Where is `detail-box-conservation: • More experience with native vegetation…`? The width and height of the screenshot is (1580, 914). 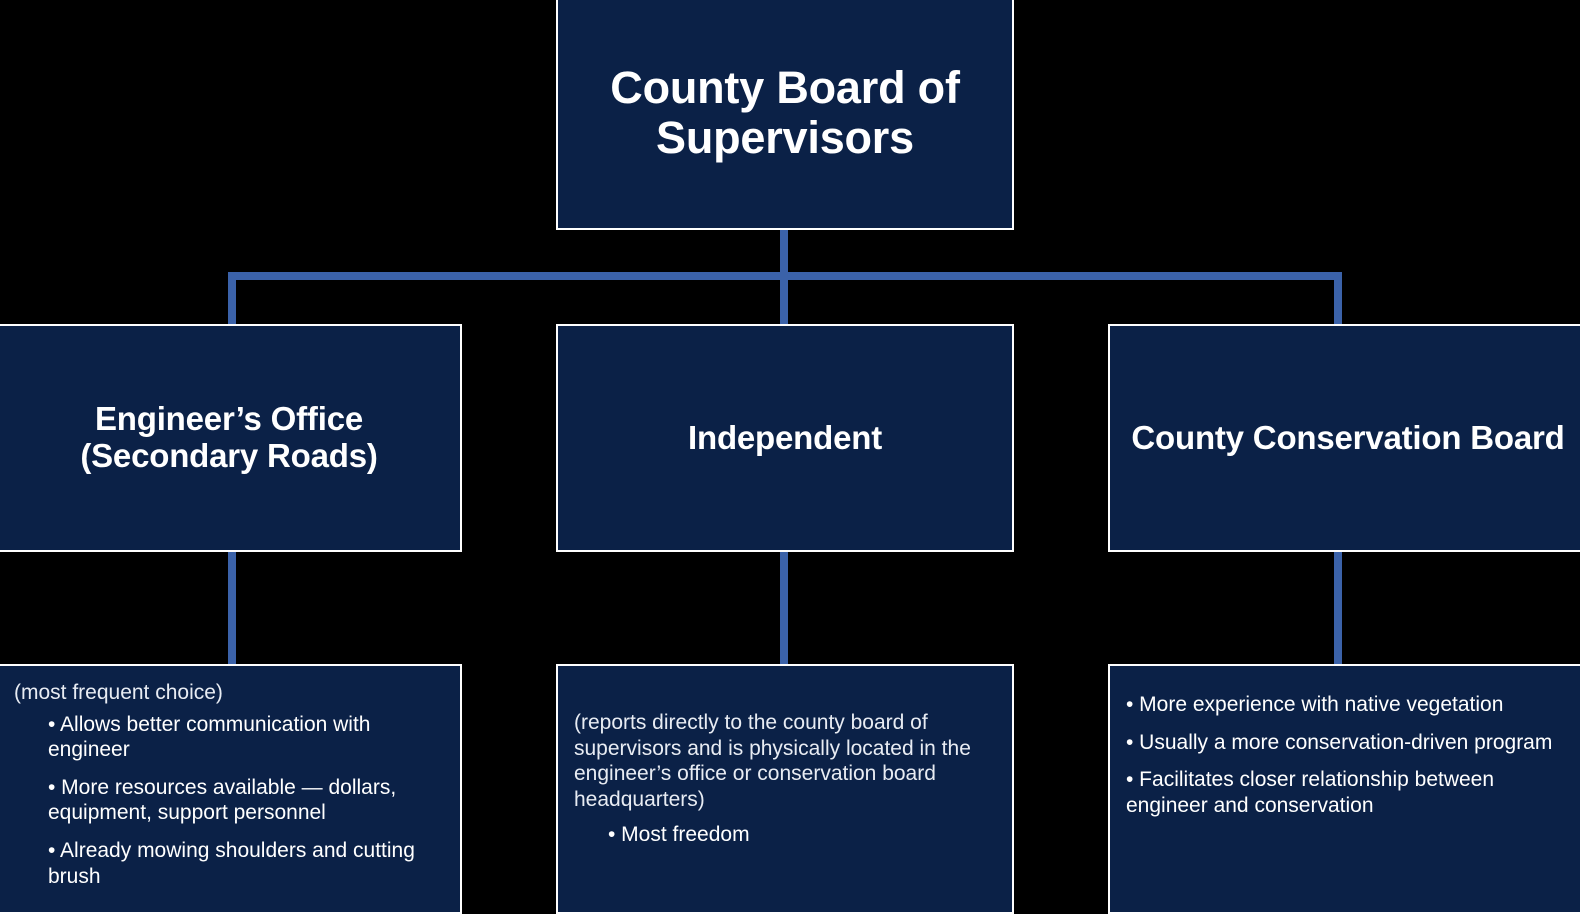
detail-box-conservation: • More experience with native vegetation… is located at coordinates (1344, 789).